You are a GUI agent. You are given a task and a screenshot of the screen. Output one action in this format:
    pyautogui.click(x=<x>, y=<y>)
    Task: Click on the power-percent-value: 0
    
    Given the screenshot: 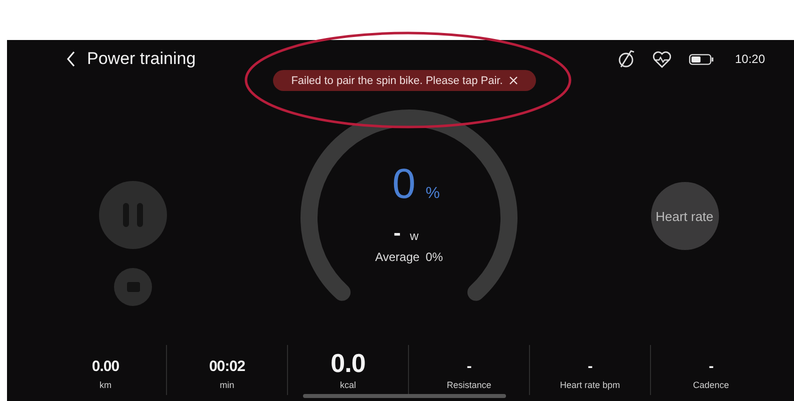 What is the action you would take?
    pyautogui.click(x=404, y=184)
    